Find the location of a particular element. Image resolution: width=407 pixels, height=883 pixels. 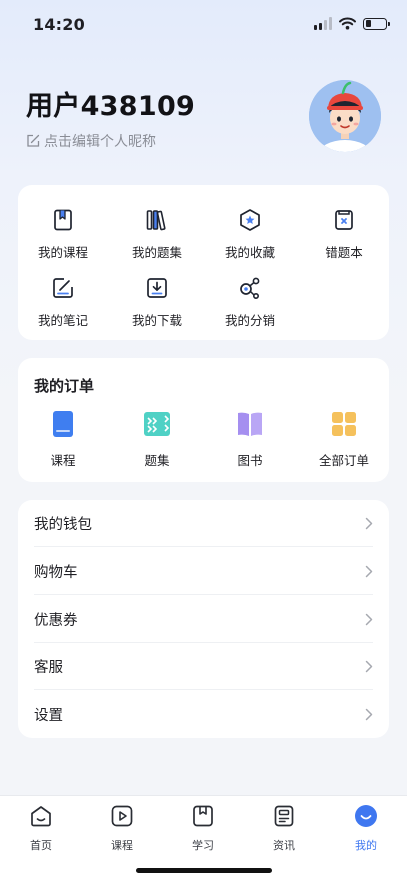

question-set-orders-label: 题集 is located at coordinates (157, 460).